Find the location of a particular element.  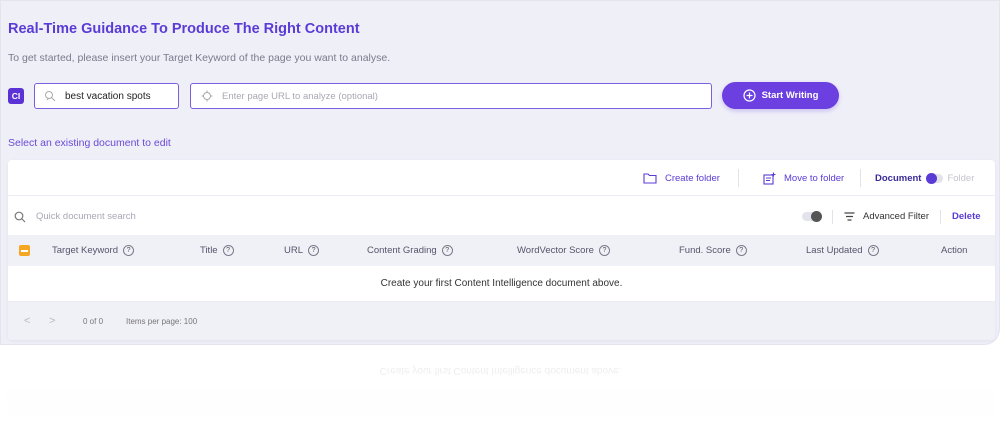

column-content-grading: Content Grading? is located at coordinates (410, 250).